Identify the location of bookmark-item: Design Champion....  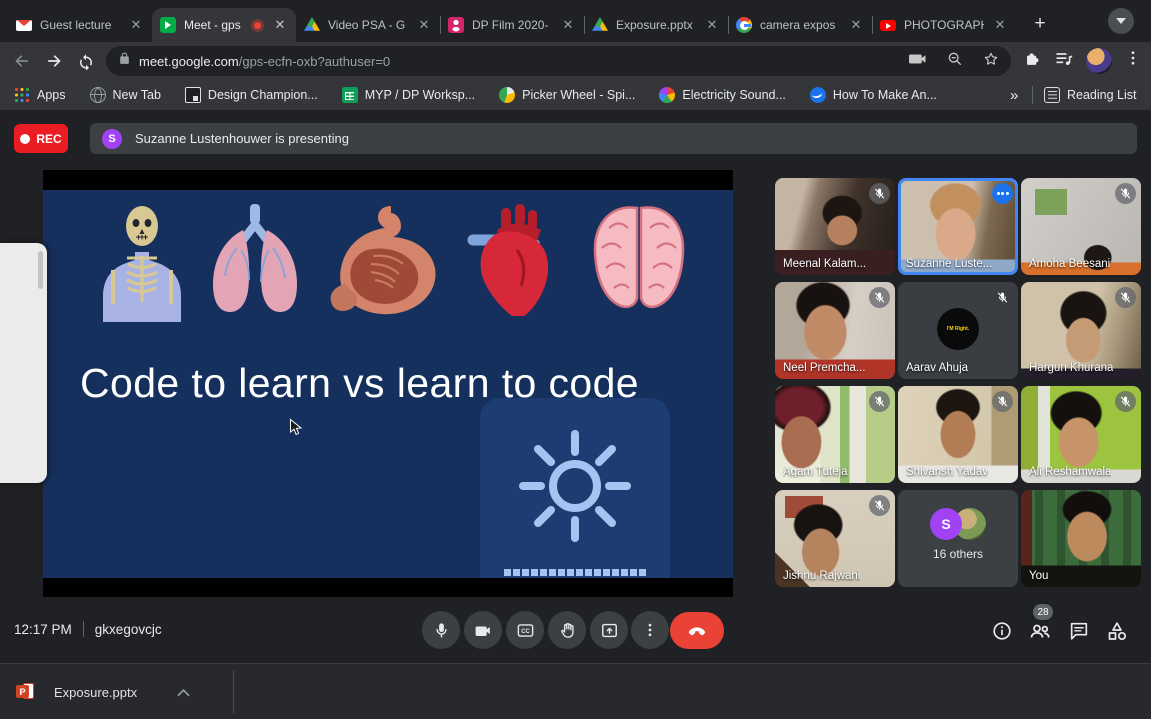
(251, 95).